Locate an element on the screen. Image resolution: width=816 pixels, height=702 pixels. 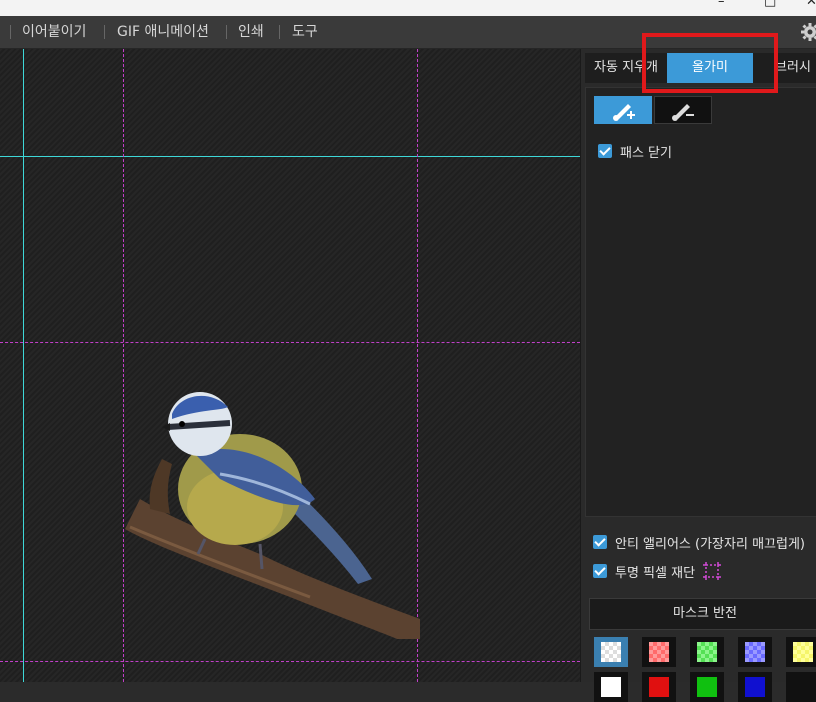
close-path-checkbox is located at coordinates (605, 151).